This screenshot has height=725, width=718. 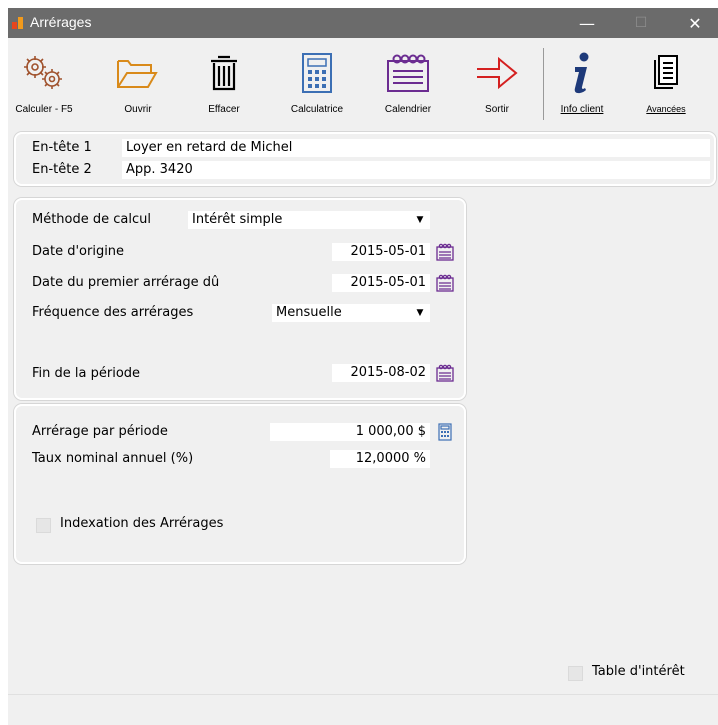 I want to click on minimize-icon: —, so click(x=587, y=23).